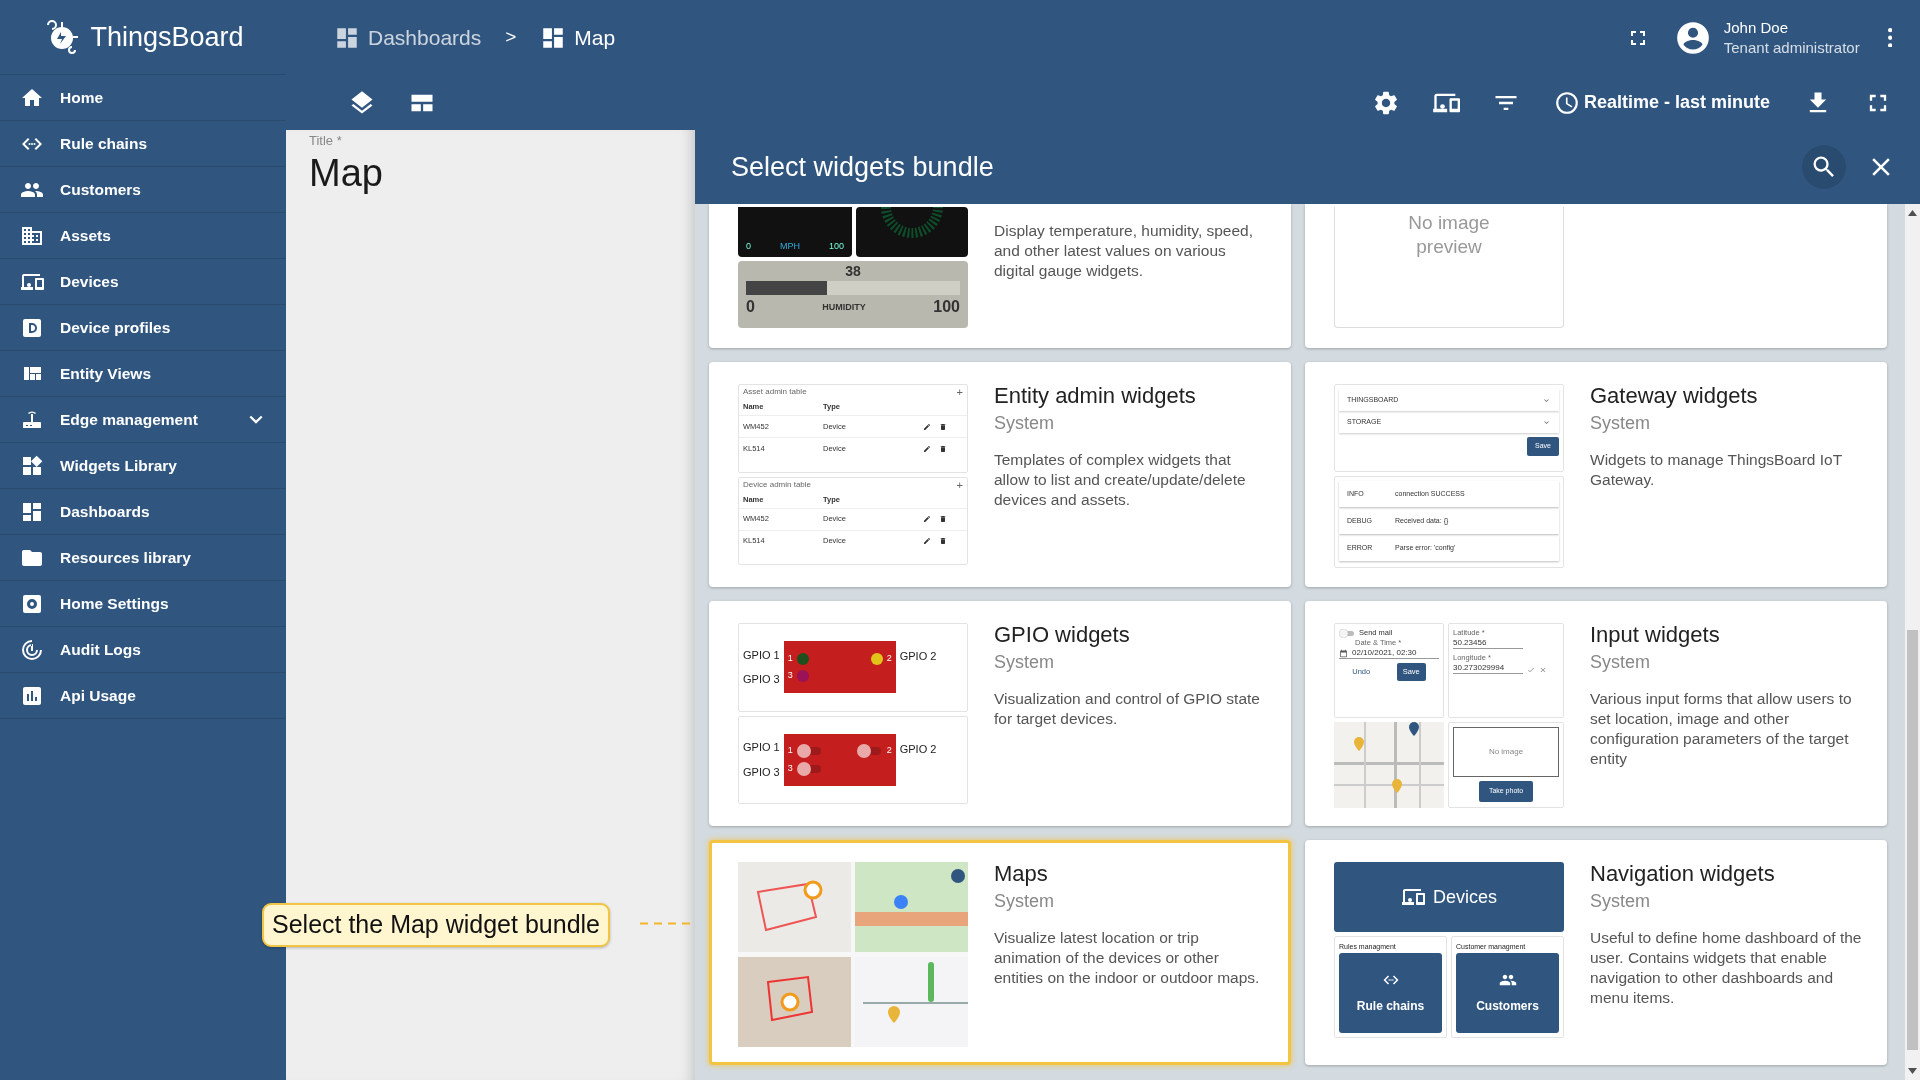 The height and width of the screenshot is (1080, 1920). I want to click on bundle-card: 0 MPH 100 38 0 HUMIDITY 100 Display temperature, humidity, speed, and other latest values on various digital gauge widgets., so click(1000, 276).